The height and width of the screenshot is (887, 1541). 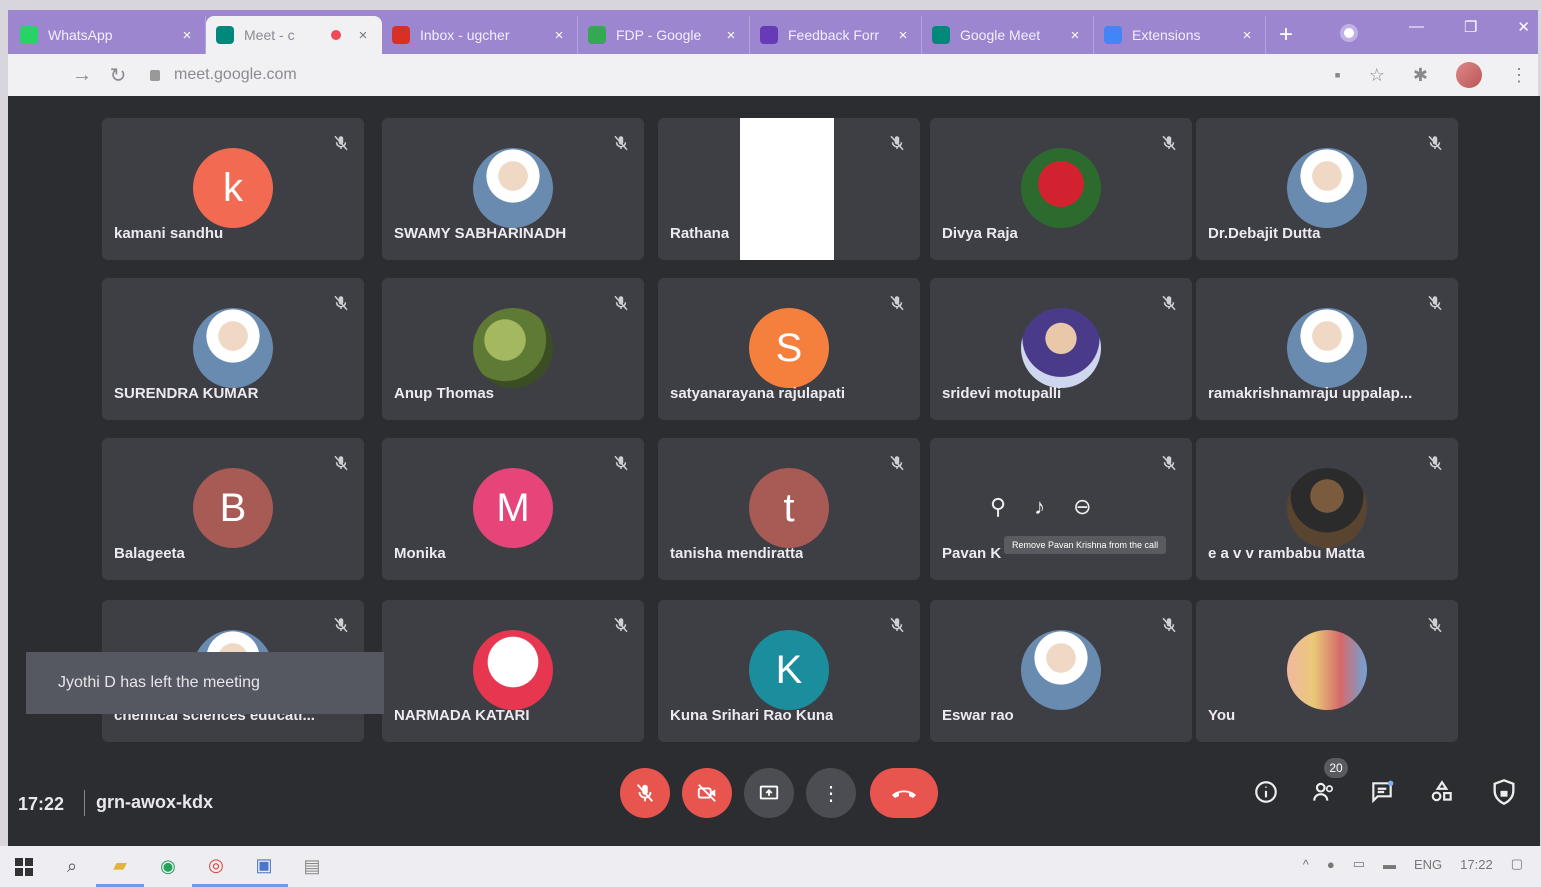 What do you see at coordinates (789, 349) in the screenshot?
I see `participant-tile: Ssatyanarayana rajulapati` at bounding box center [789, 349].